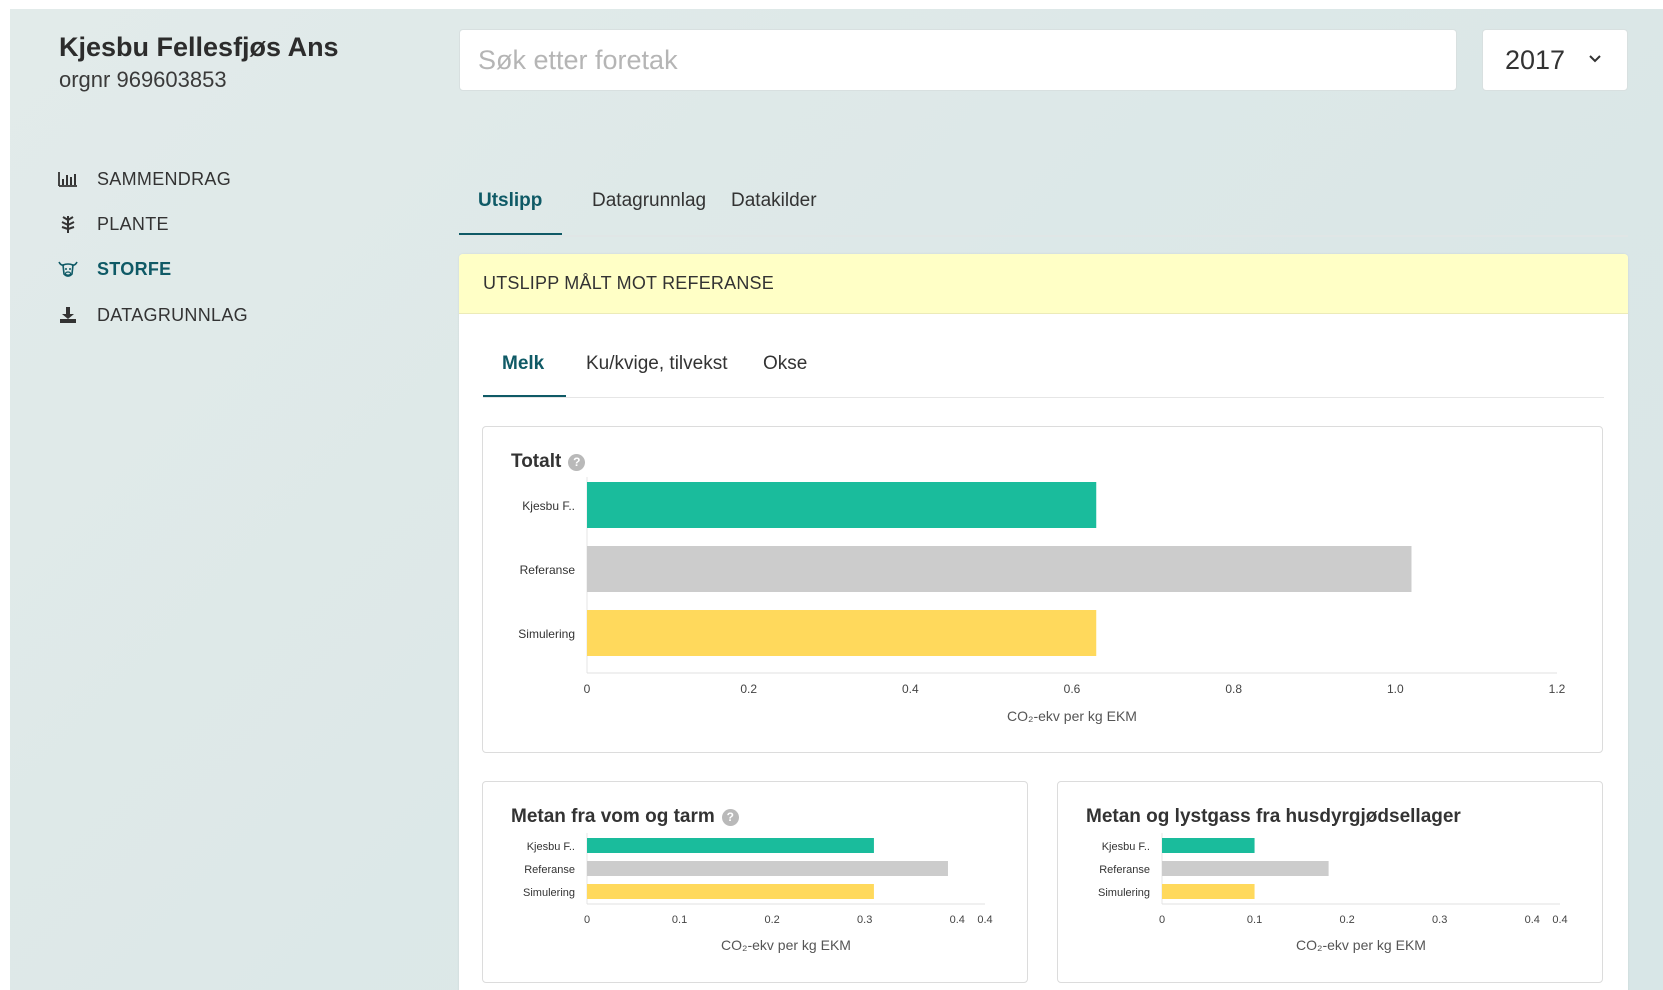 This screenshot has width=1663, height=990. I want to click on main-tabs: Utslipp Datagrunnlag Datakilder, so click(1043, 209).